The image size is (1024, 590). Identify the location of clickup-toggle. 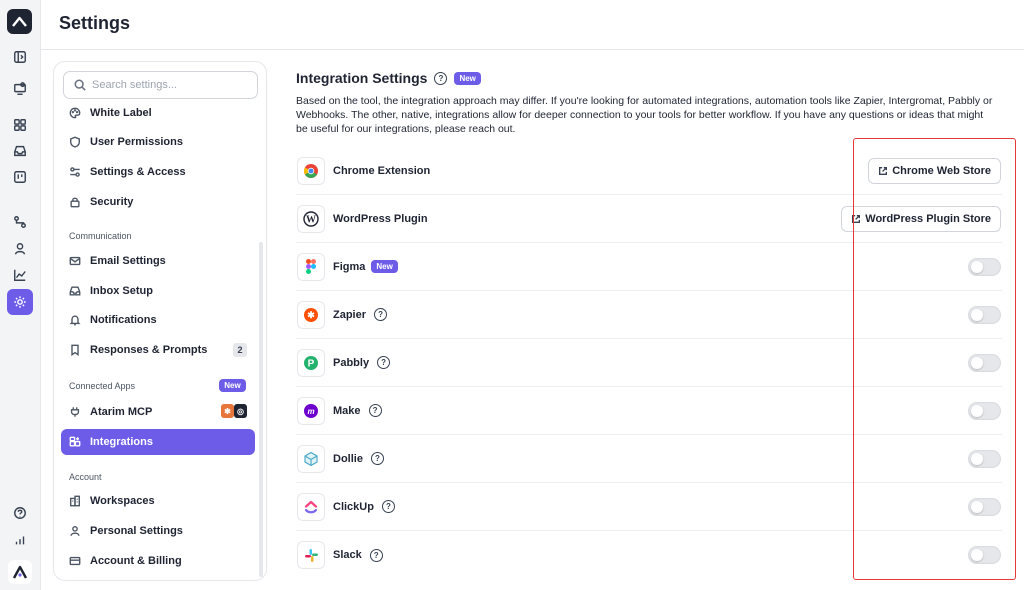
(984, 506).